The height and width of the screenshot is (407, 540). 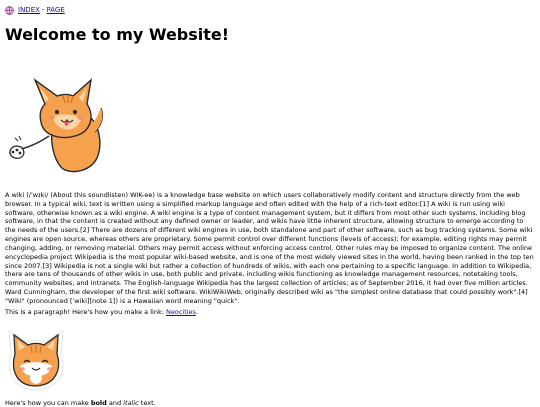 What do you see at coordinates (36, 360) in the screenshot?
I see `cat-sticker` at bounding box center [36, 360].